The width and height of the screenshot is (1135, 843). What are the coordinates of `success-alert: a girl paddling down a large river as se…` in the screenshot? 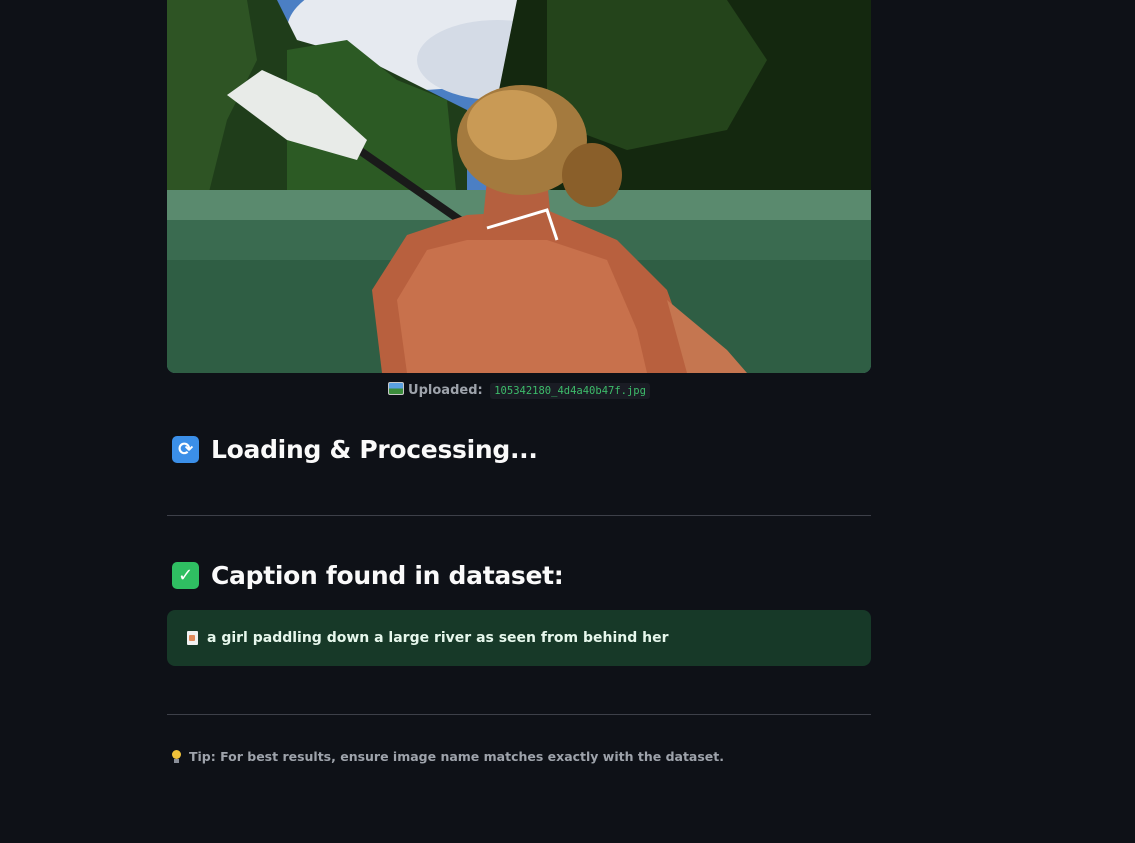 It's located at (519, 638).